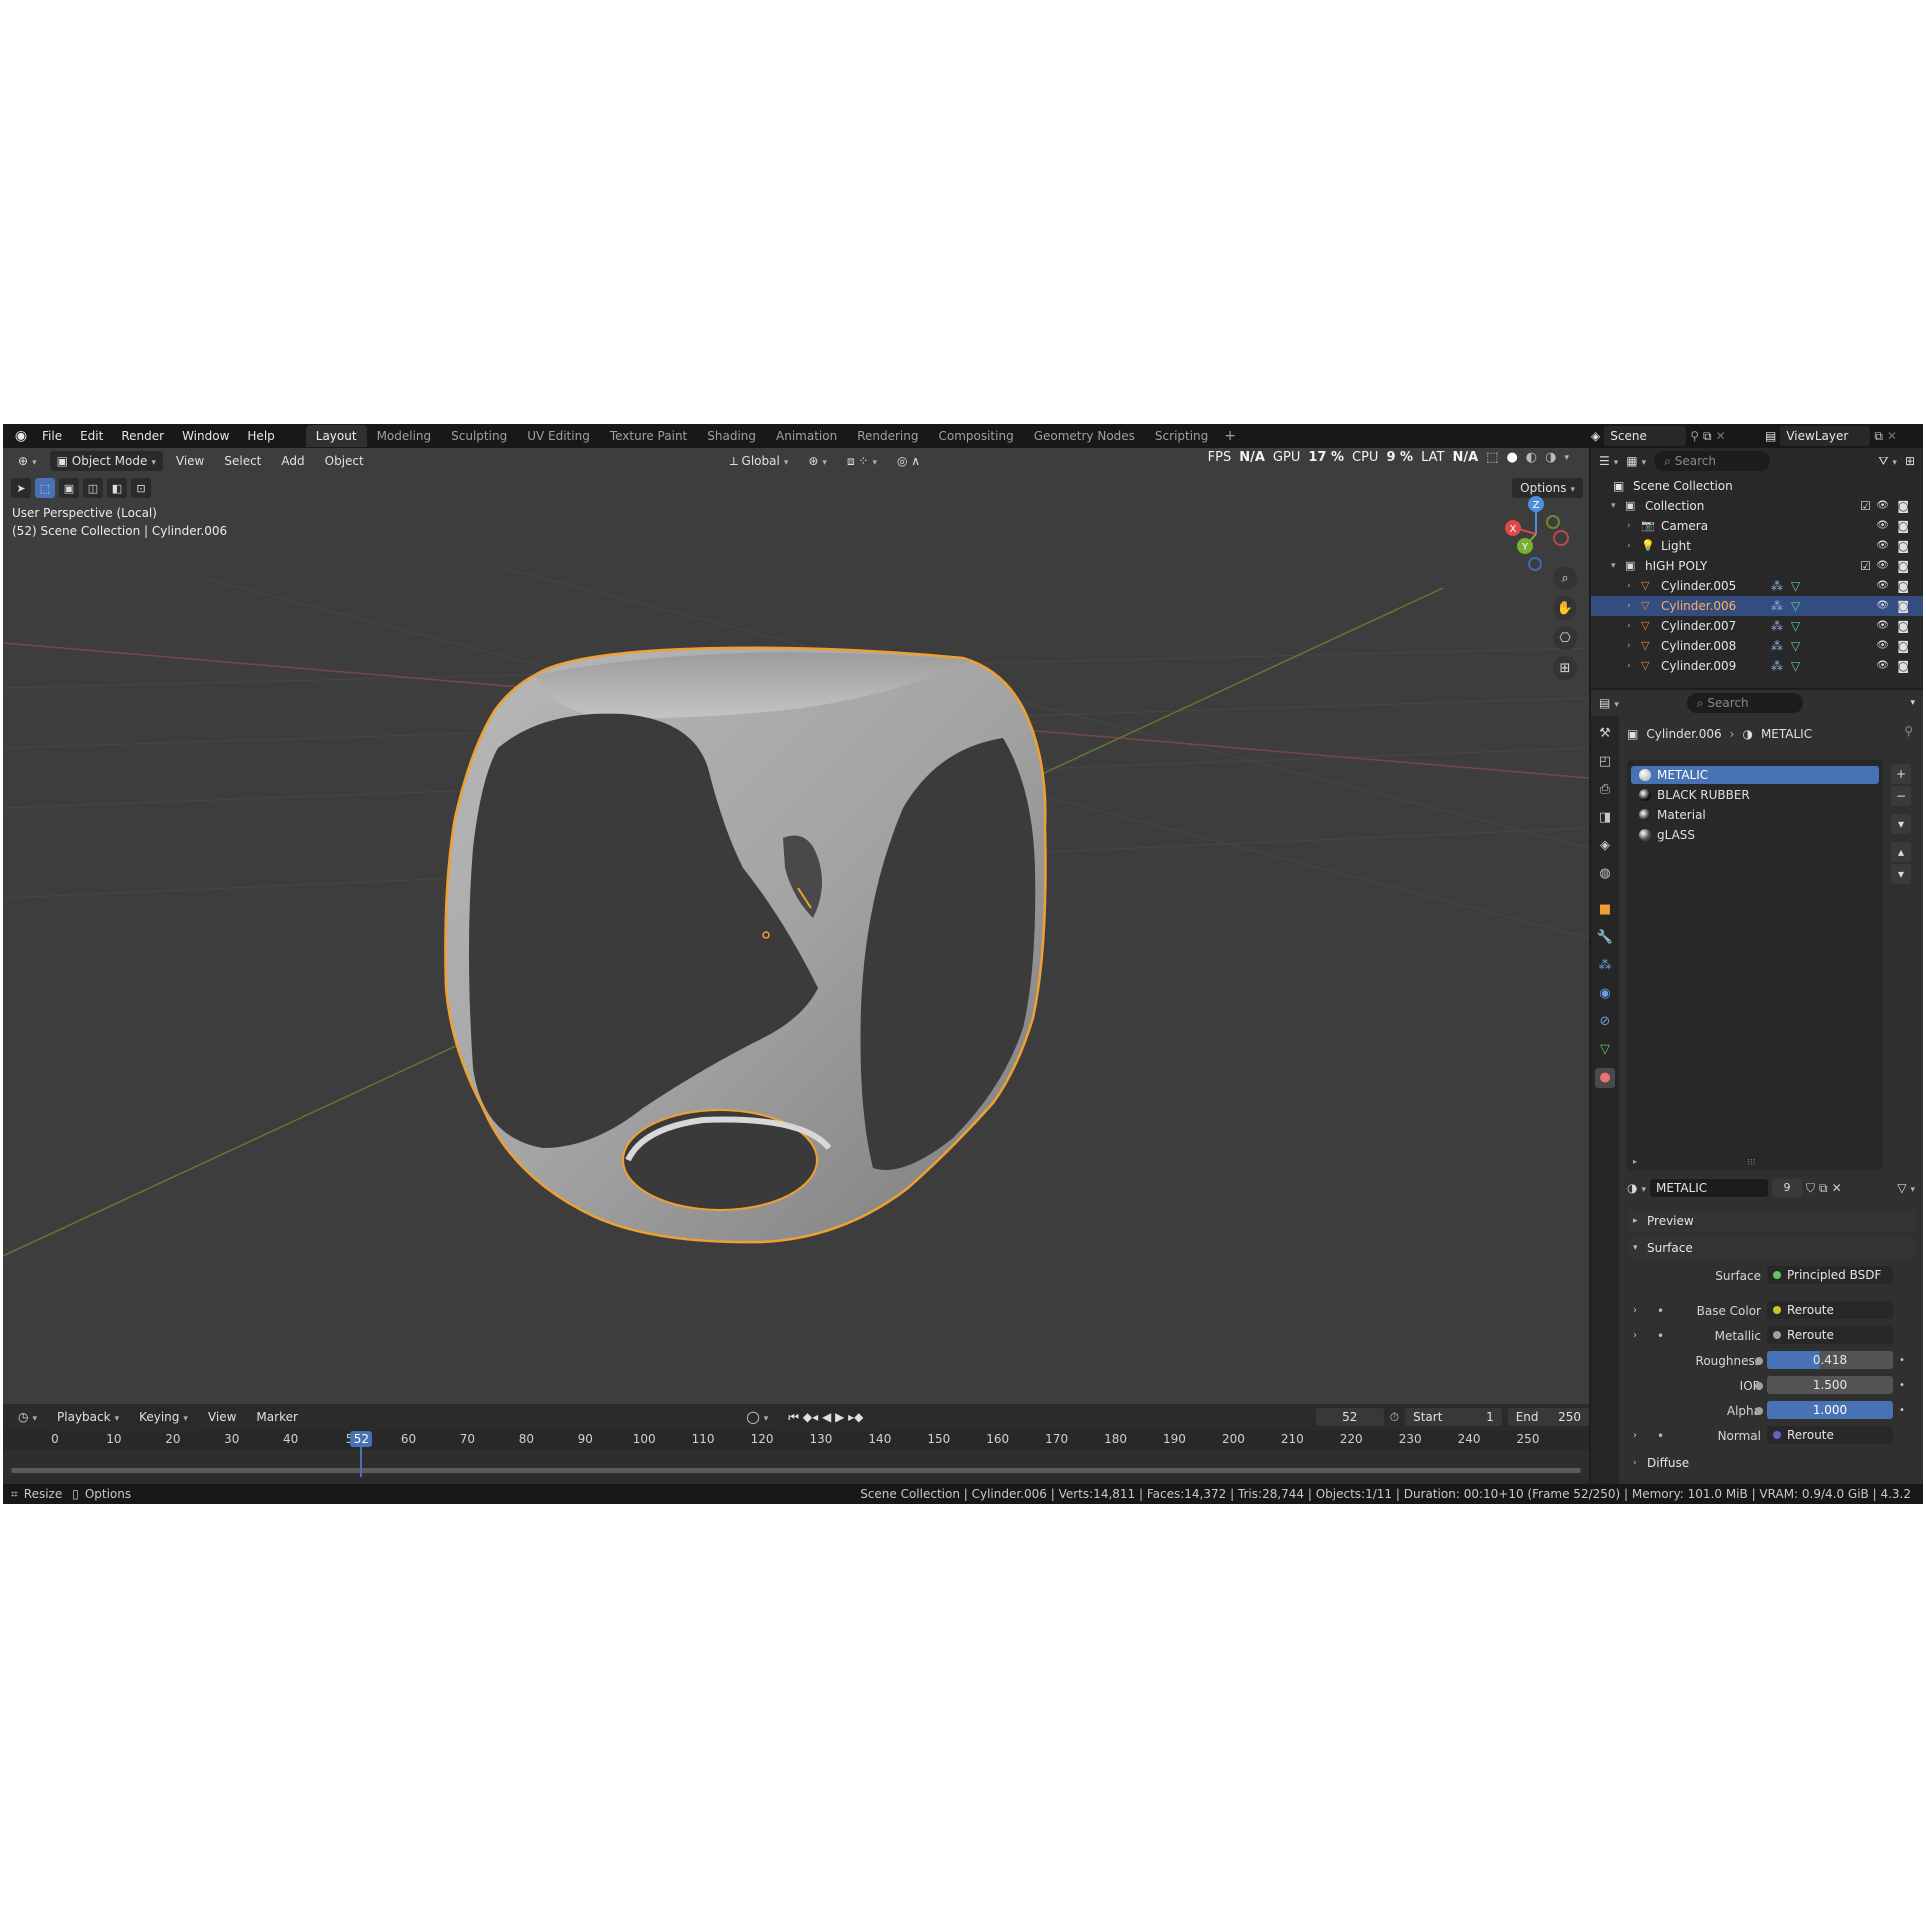 Image resolution: width=1926 pixels, height=1926 pixels. Describe the element at coordinates (826, 1417) in the screenshot. I see `play-reverse-icon: ◀` at that location.